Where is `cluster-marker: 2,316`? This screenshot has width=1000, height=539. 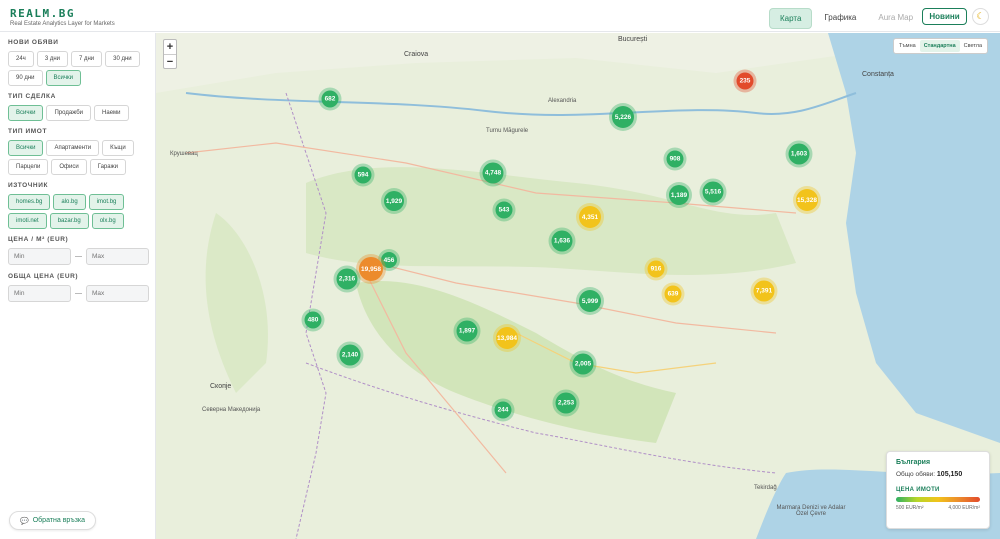
cluster-marker: 2,316 is located at coordinates (347, 279).